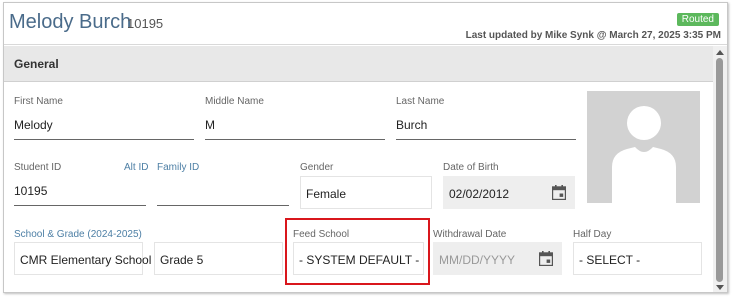  I want to click on school-select: CMR Elementary School, so click(82, 258).